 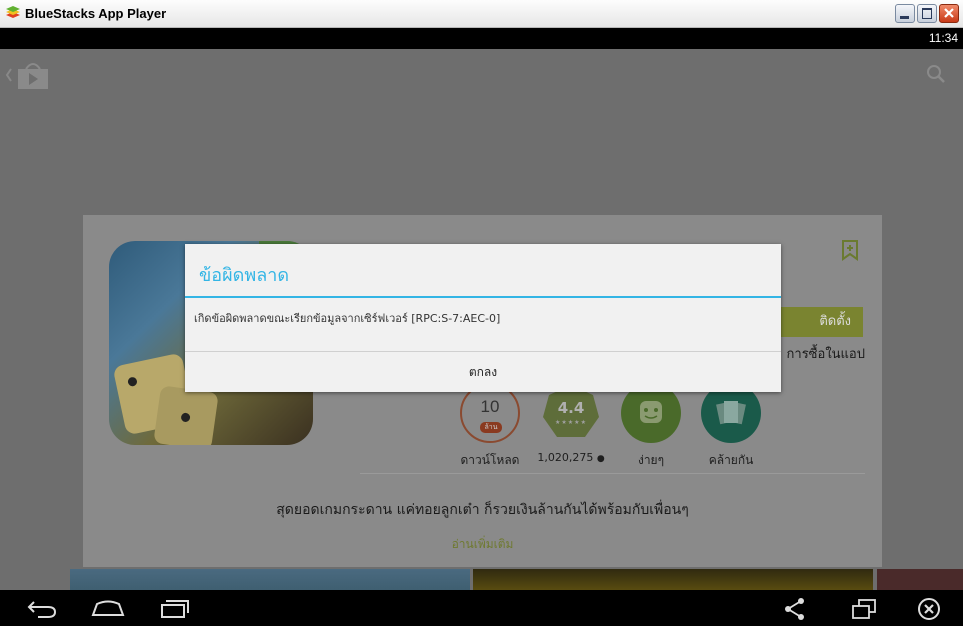 I want to click on android-navbar, so click(x=481, y=608).